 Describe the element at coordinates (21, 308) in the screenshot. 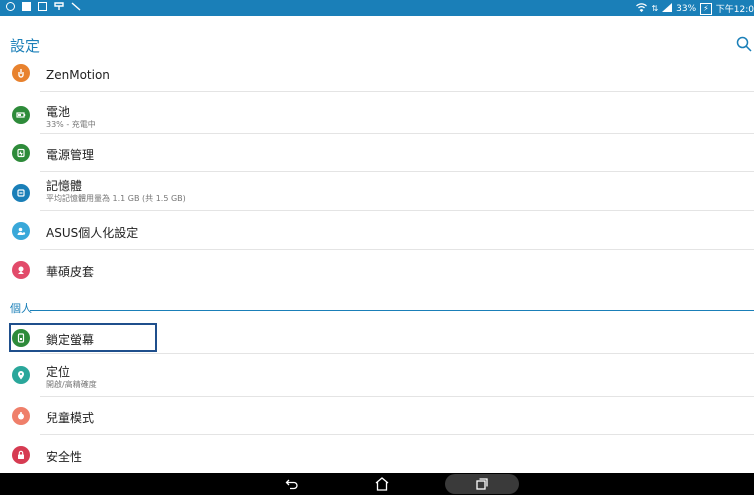

I see `section-header-personal: 個人` at that location.